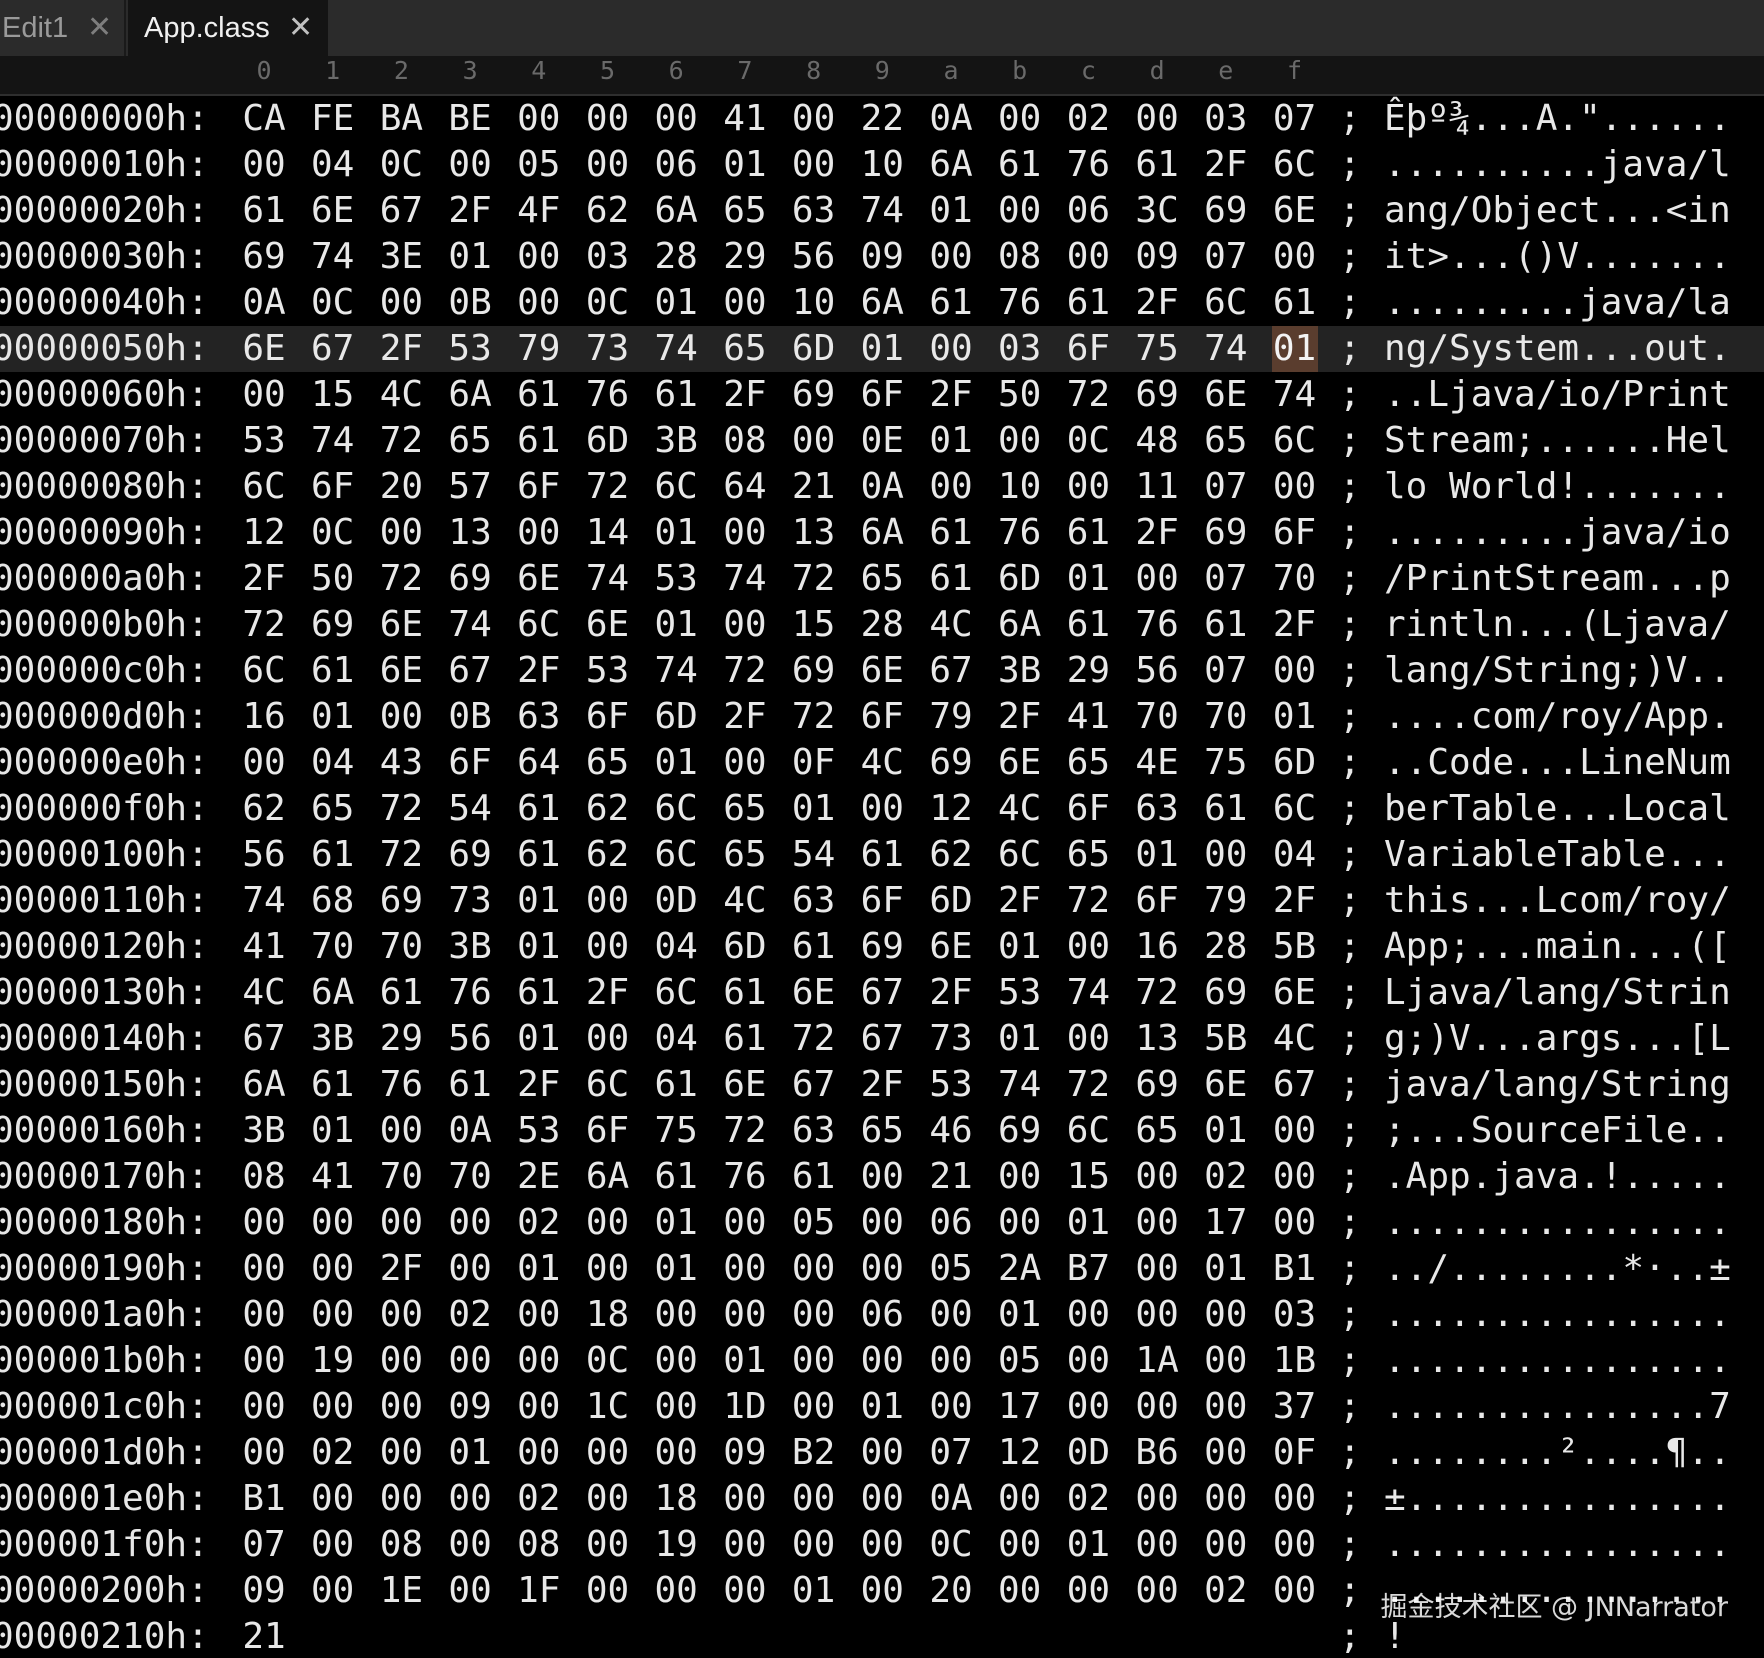 The image size is (1764, 1658). What do you see at coordinates (1157, 349) in the screenshot?
I see `hex-byte: 75` at bounding box center [1157, 349].